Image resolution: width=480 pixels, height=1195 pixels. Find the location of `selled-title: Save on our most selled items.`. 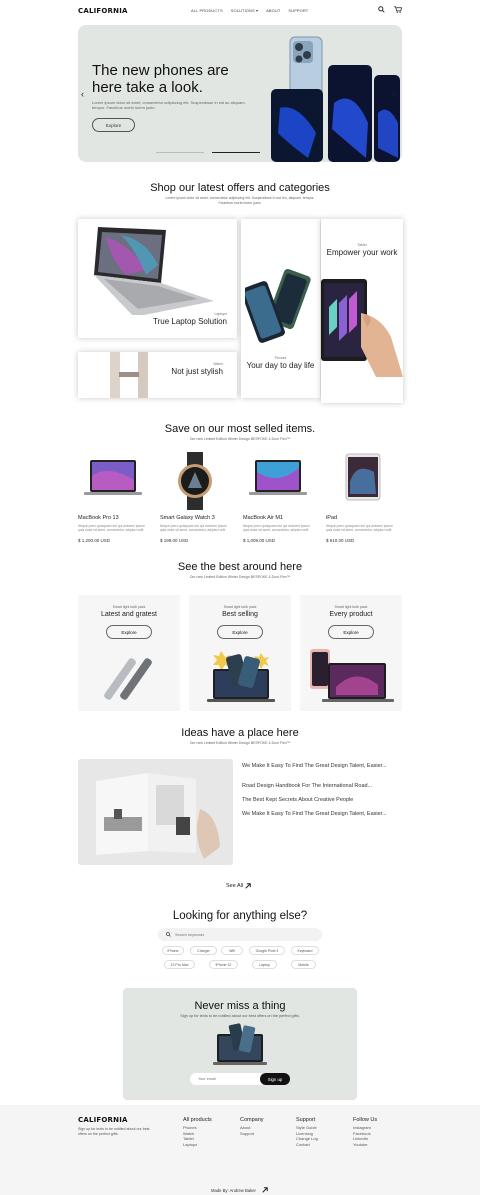

selled-title: Save on our most selled items. is located at coordinates (240, 429).